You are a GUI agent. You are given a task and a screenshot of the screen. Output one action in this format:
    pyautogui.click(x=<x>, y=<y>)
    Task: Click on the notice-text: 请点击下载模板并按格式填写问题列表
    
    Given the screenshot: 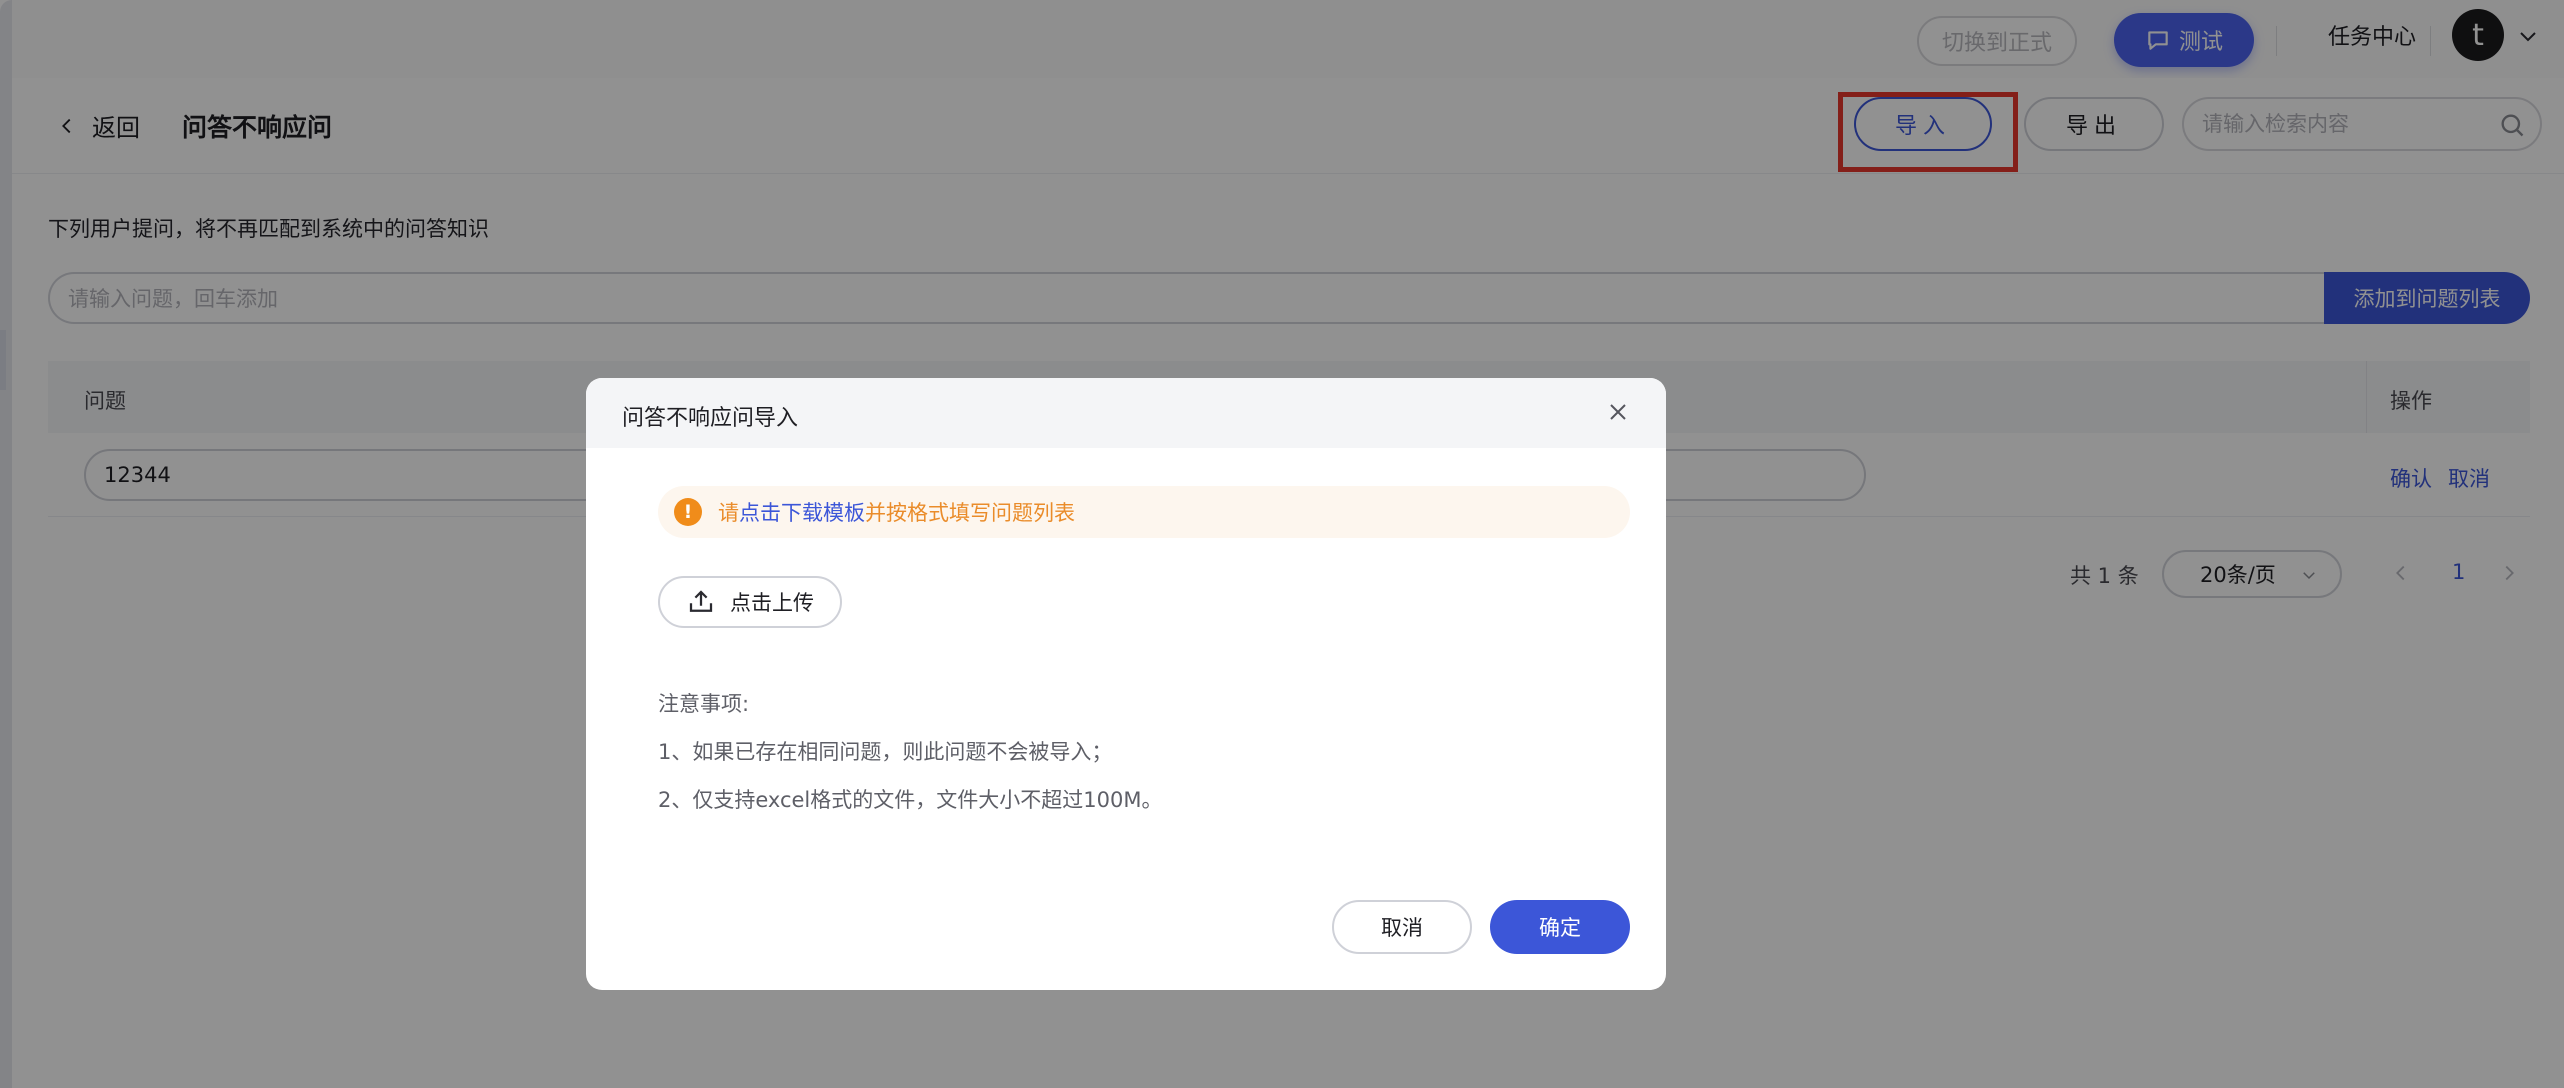 What is the action you would take?
    pyautogui.click(x=896, y=512)
    